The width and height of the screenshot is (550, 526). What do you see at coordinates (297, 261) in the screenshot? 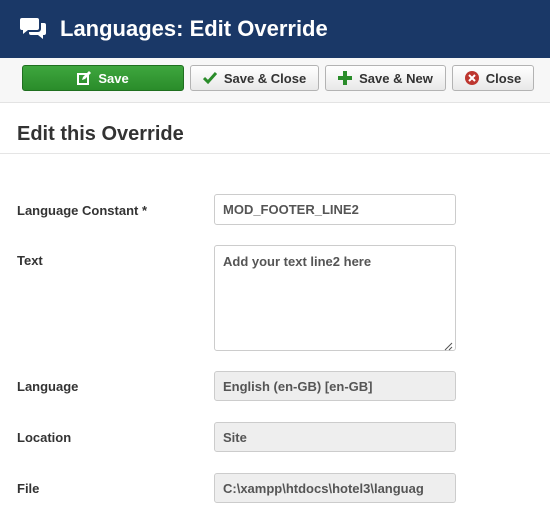
I see `text-textarea-value: Add your text line2 here` at bounding box center [297, 261].